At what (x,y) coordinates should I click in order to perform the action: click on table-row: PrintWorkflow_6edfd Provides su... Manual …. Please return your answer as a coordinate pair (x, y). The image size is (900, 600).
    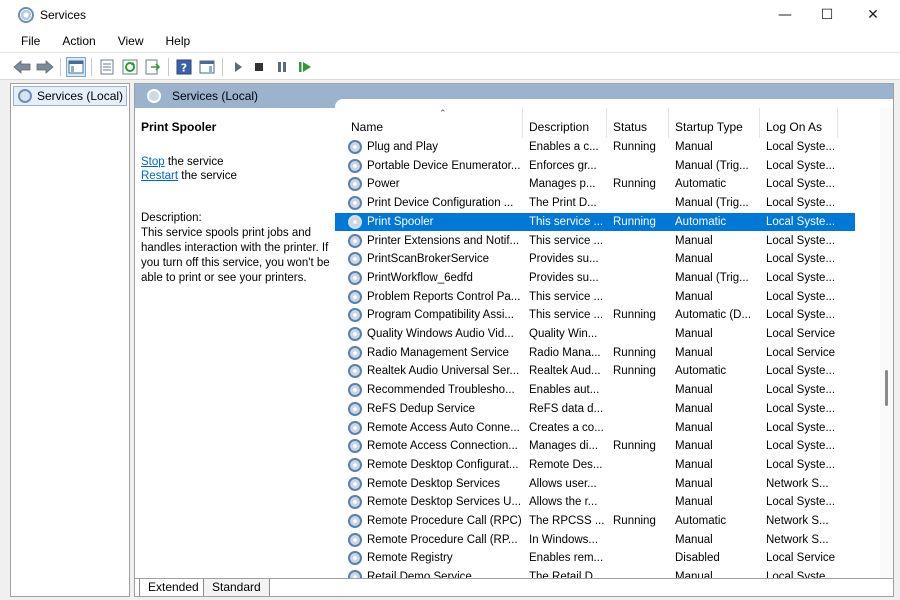
    Looking at the image, I should click on (595, 278).